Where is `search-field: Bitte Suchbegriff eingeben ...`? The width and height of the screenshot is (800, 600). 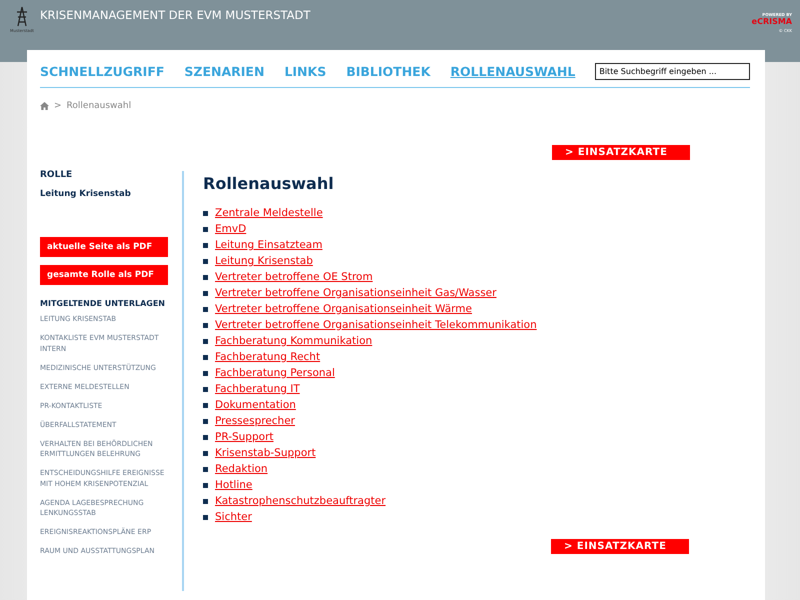 search-field: Bitte Suchbegriff eingeben ... is located at coordinates (672, 71).